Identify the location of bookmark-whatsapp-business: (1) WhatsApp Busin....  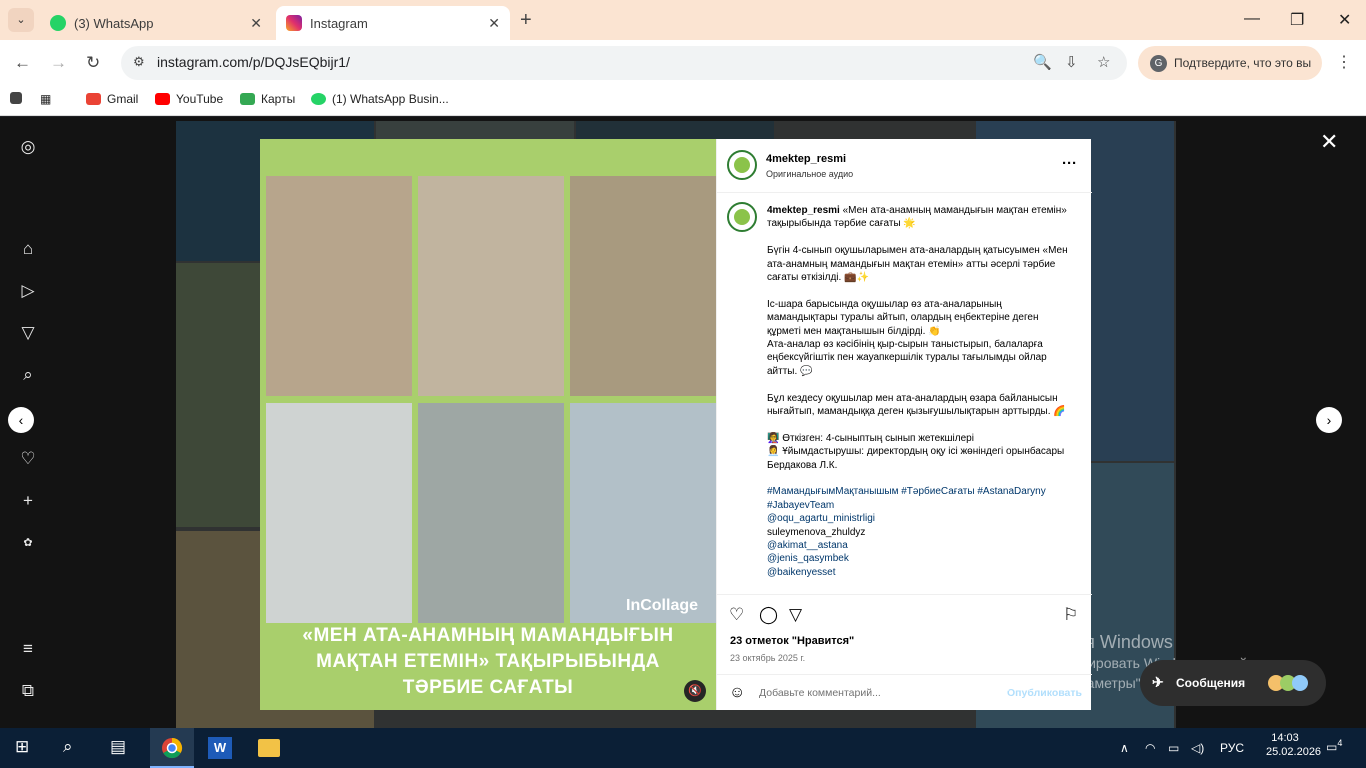
(380, 99).